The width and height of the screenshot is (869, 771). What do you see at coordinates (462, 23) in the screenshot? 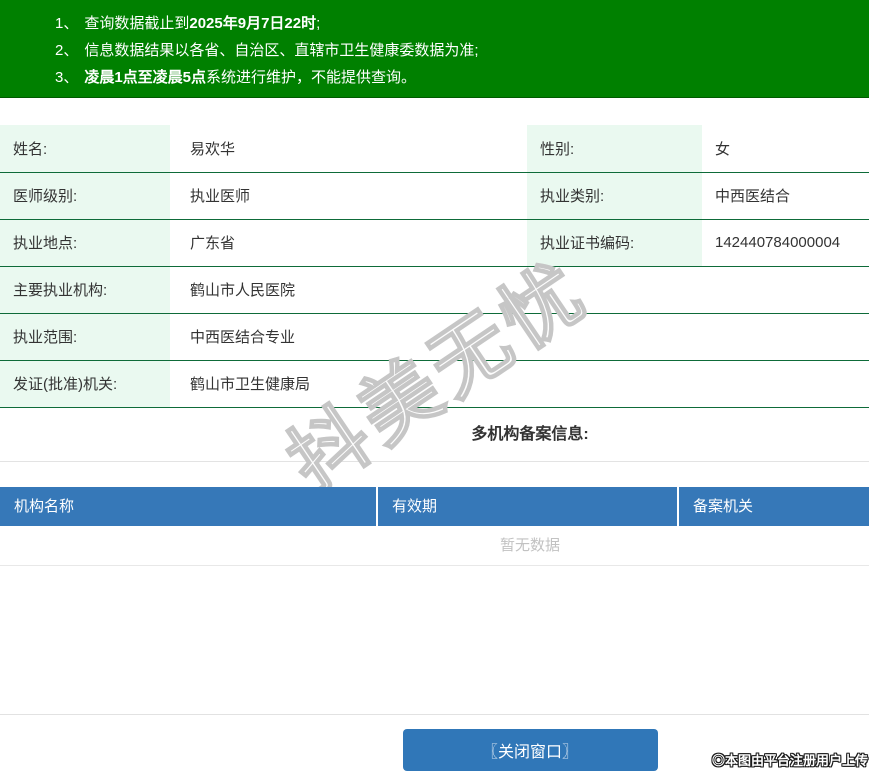
I see `notice-line-1: 1、 查询数据截止到2025年9月7日22时;` at bounding box center [462, 23].